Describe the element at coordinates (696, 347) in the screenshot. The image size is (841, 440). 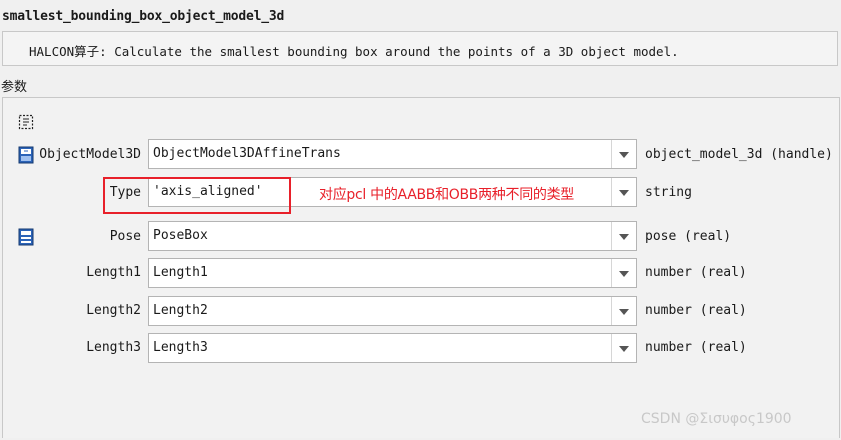
I see `param-semantic-length3: number (real)` at that location.